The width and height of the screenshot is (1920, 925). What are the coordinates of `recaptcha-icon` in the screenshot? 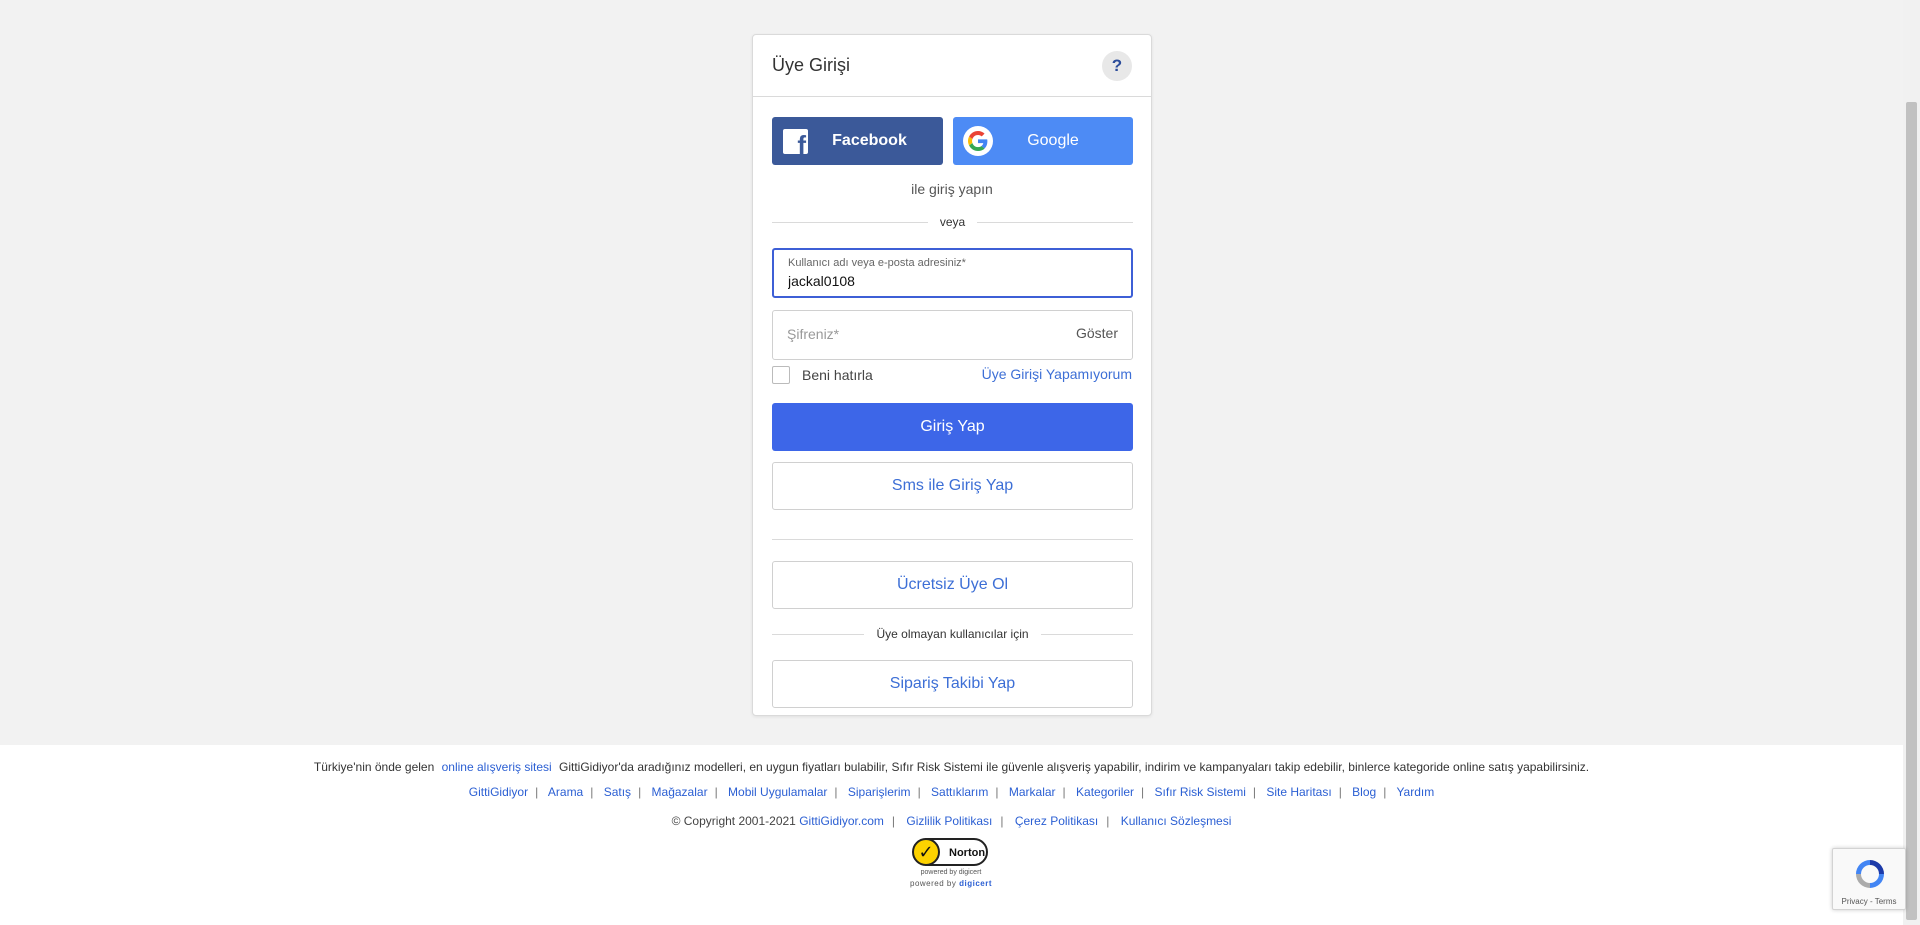 It's located at (1870, 874).